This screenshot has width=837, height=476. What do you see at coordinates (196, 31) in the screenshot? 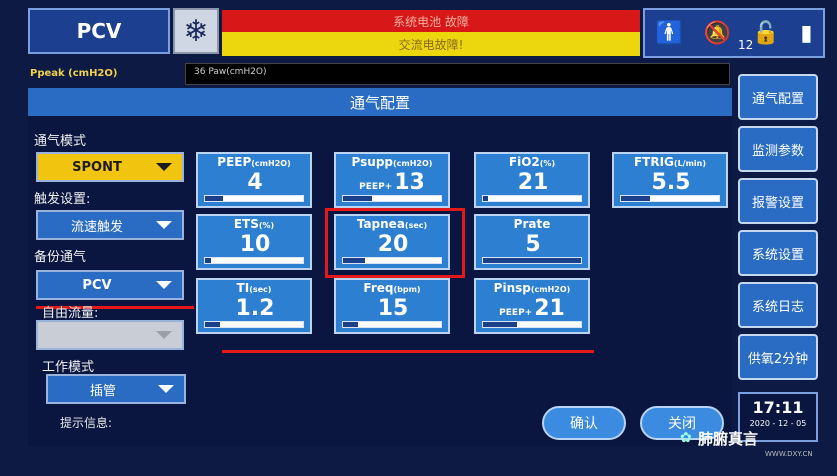
I see `snowflake-icon: ❄` at bounding box center [196, 31].